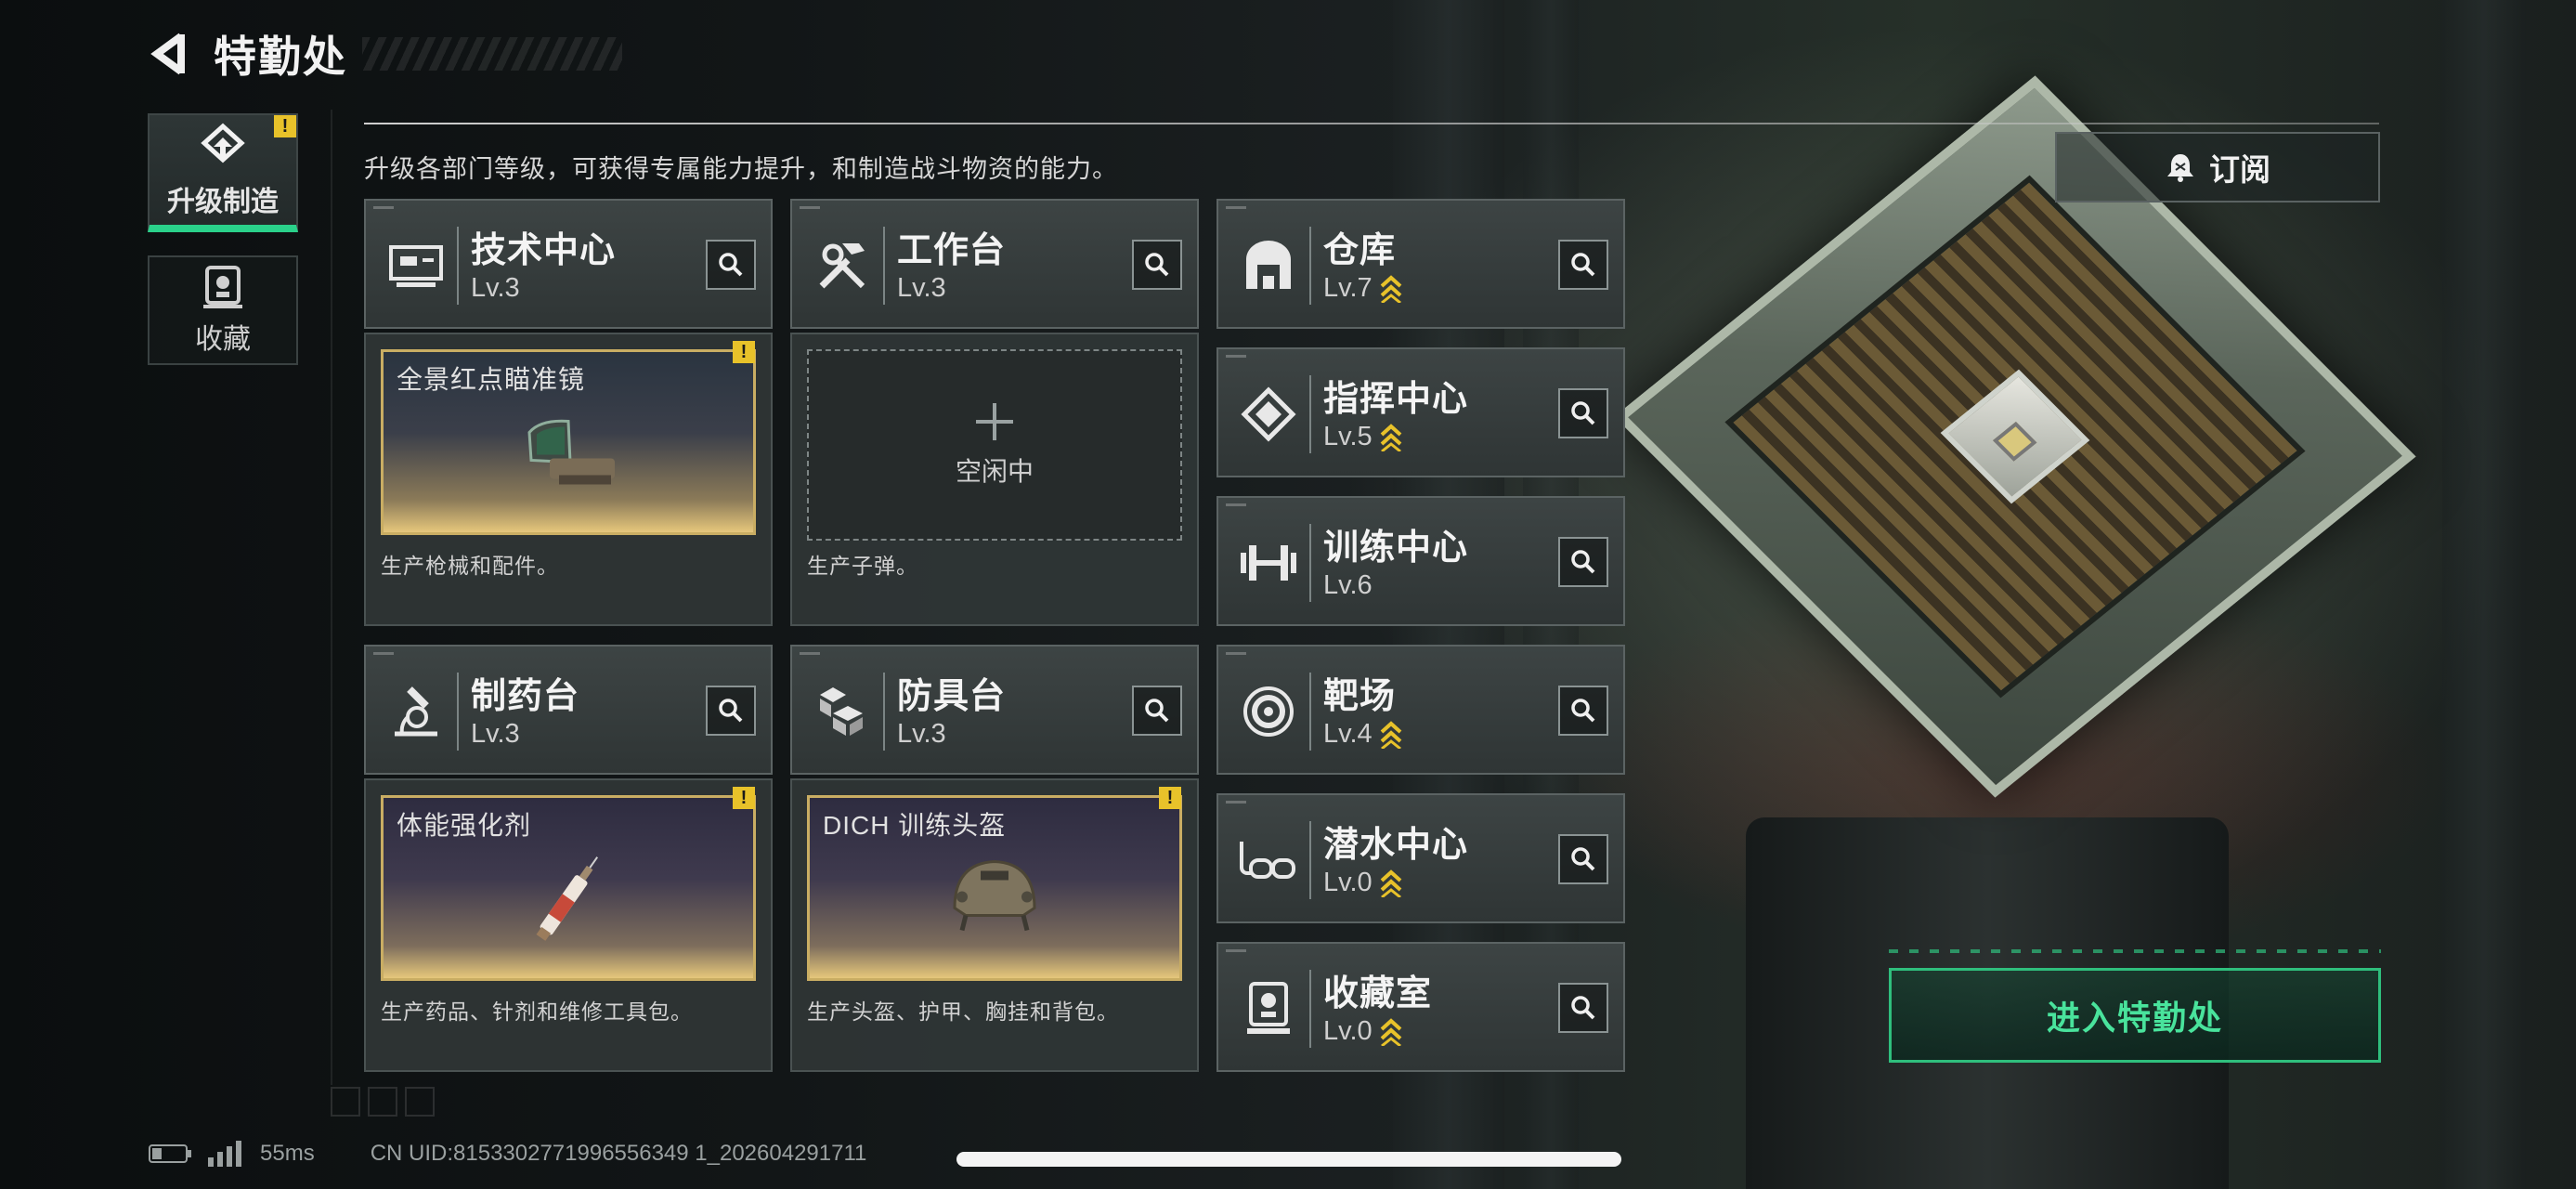 This screenshot has width=2576, height=1189. What do you see at coordinates (1288, 1159) in the screenshot?
I see `home-indicator` at bounding box center [1288, 1159].